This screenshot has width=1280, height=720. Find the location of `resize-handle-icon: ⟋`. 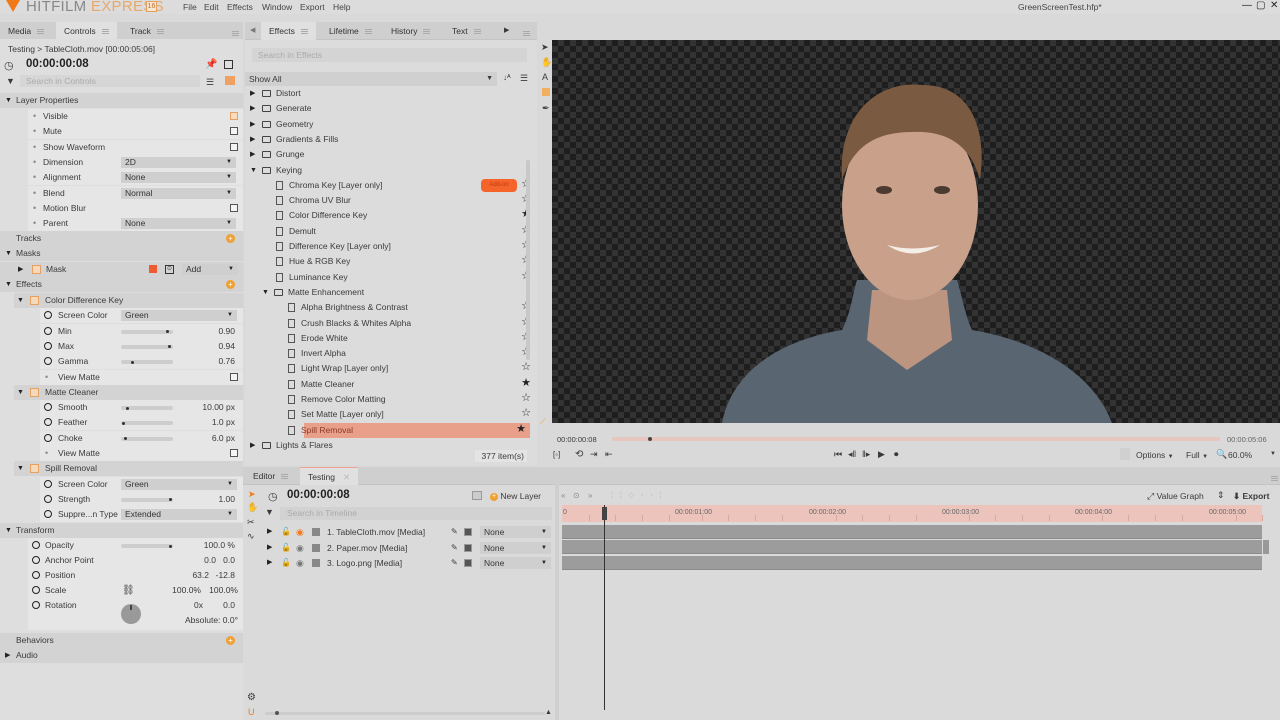

resize-handle-icon: ⟋ is located at coordinates (543, 422).